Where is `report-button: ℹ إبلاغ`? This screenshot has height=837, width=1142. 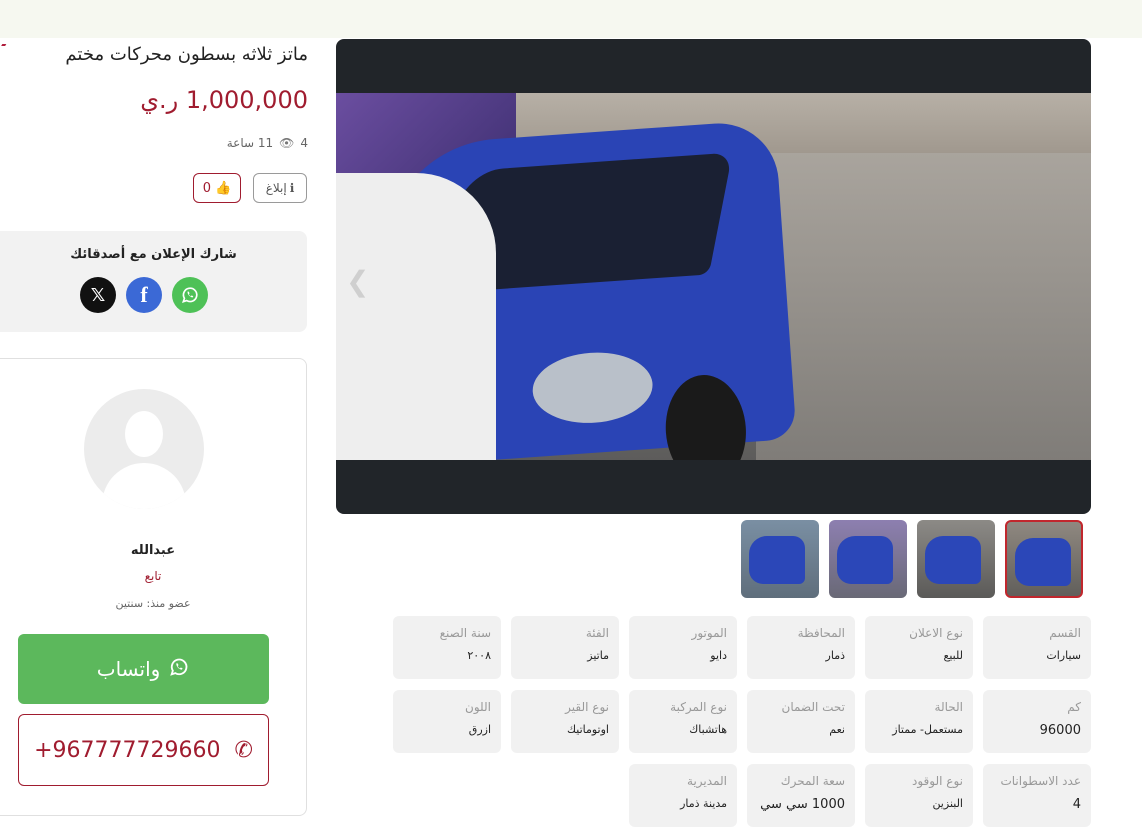 report-button: ℹ إبلاغ is located at coordinates (280, 188).